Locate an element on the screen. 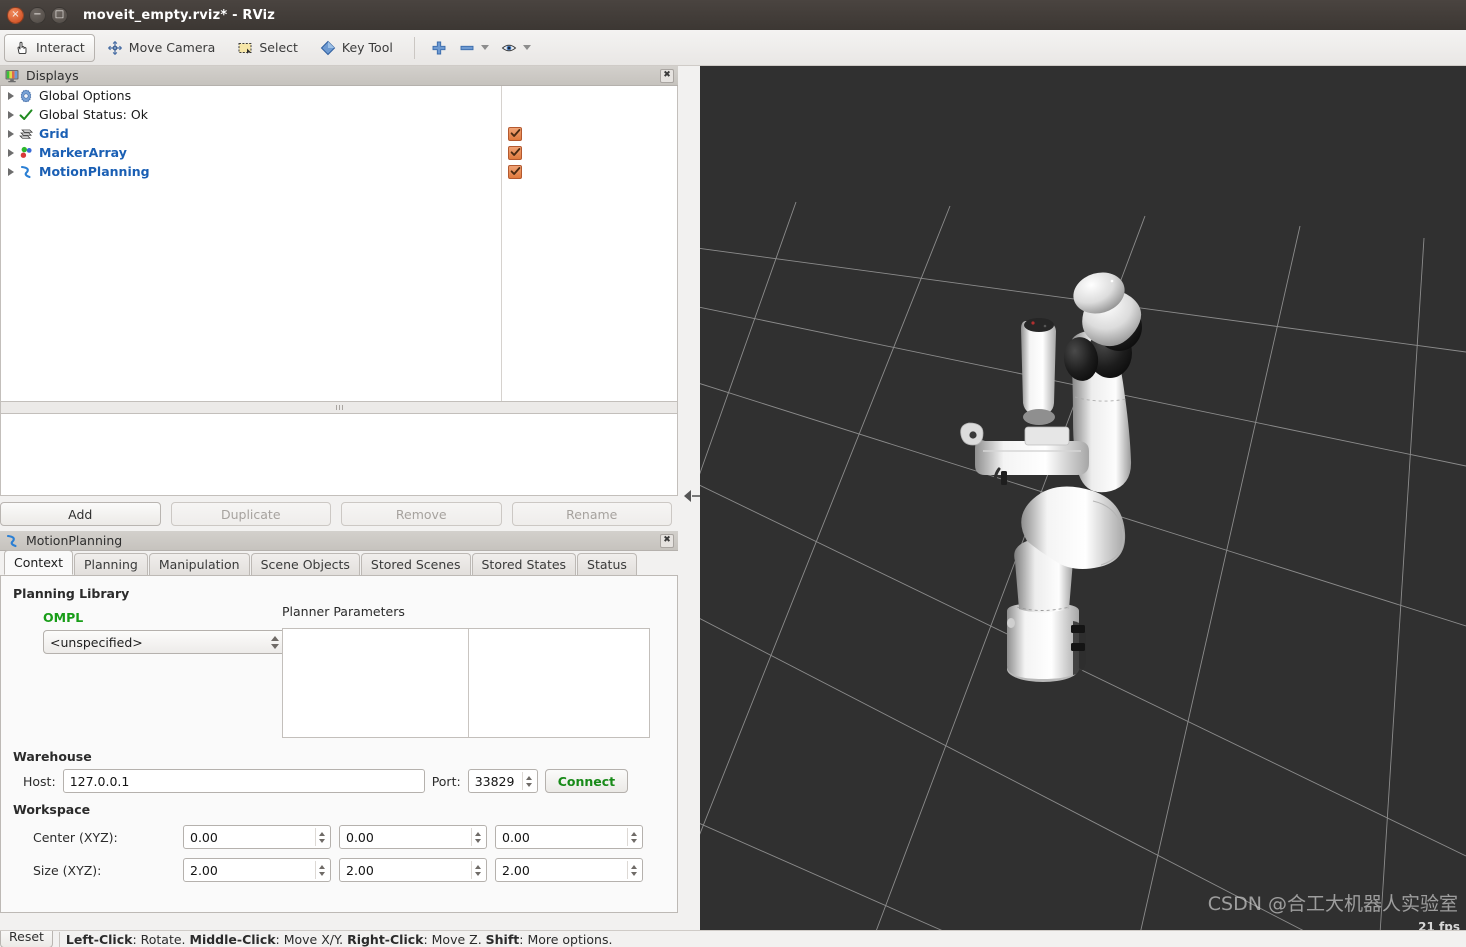 Image resolution: width=1466 pixels, height=947 pixels. displays-dock-title: Displays is located at coordinates (52, 75).